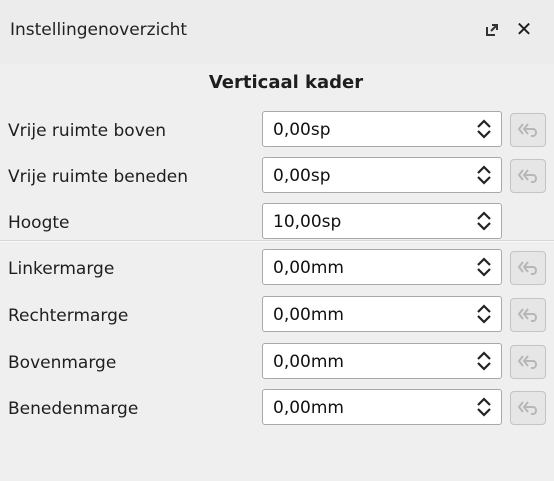 The width and height of the screenshot is (554, 481). I want to click on row-vrije-ruimte-boven: Vrije ruimte boven 0,00sp, so click(277, 131).